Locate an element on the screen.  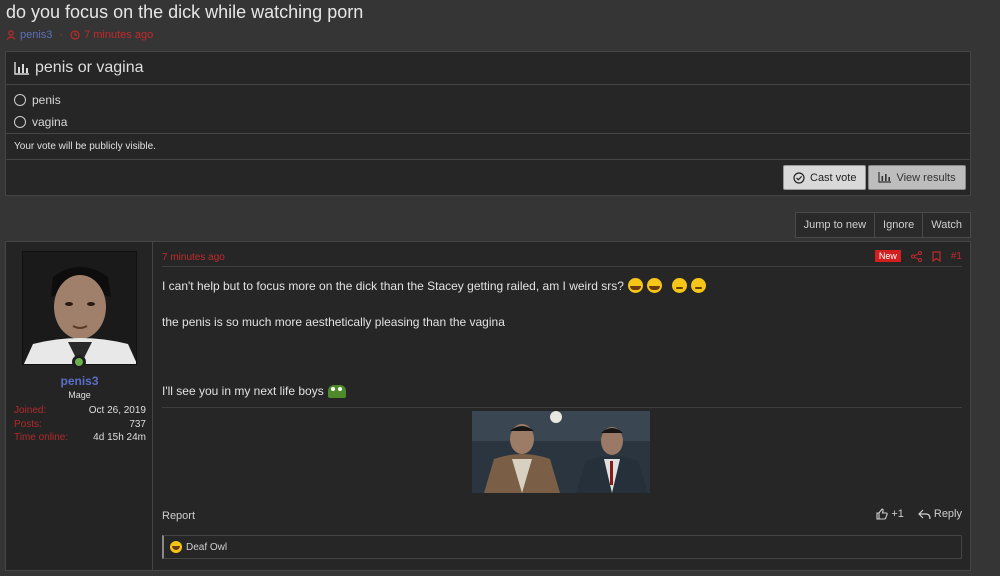
bookmark-icon is located at coordinates (936, 256).